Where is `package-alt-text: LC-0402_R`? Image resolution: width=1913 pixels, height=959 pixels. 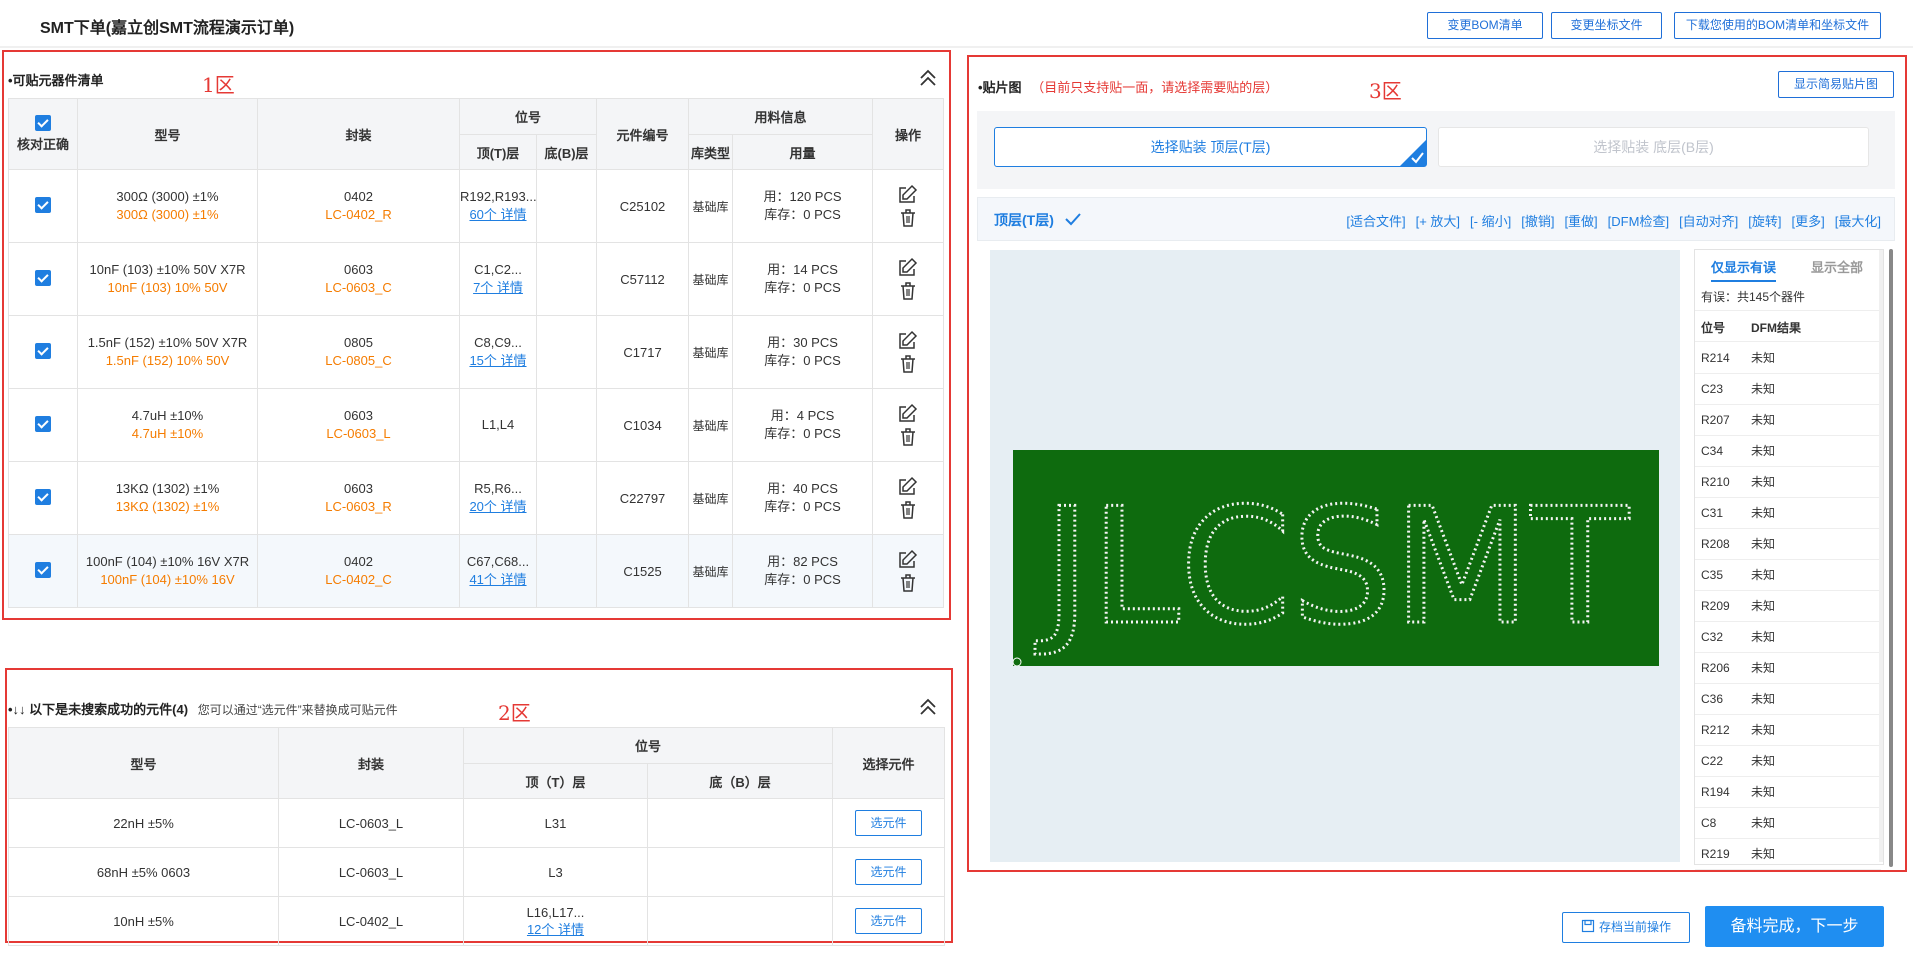
package-alt-text: LC-0402_R is located at coordinates (358, 214).